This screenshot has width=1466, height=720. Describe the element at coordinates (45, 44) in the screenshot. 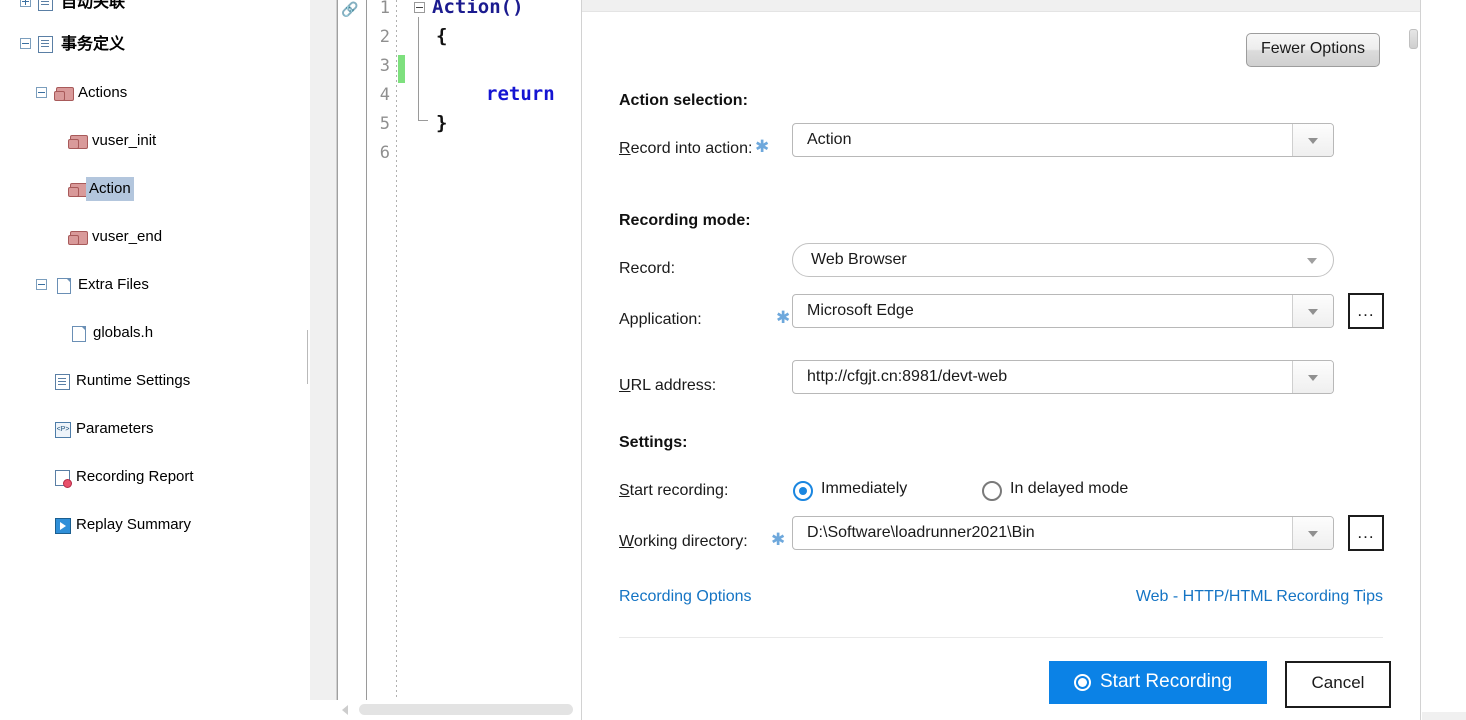

I see `transaction-icon` at that location.